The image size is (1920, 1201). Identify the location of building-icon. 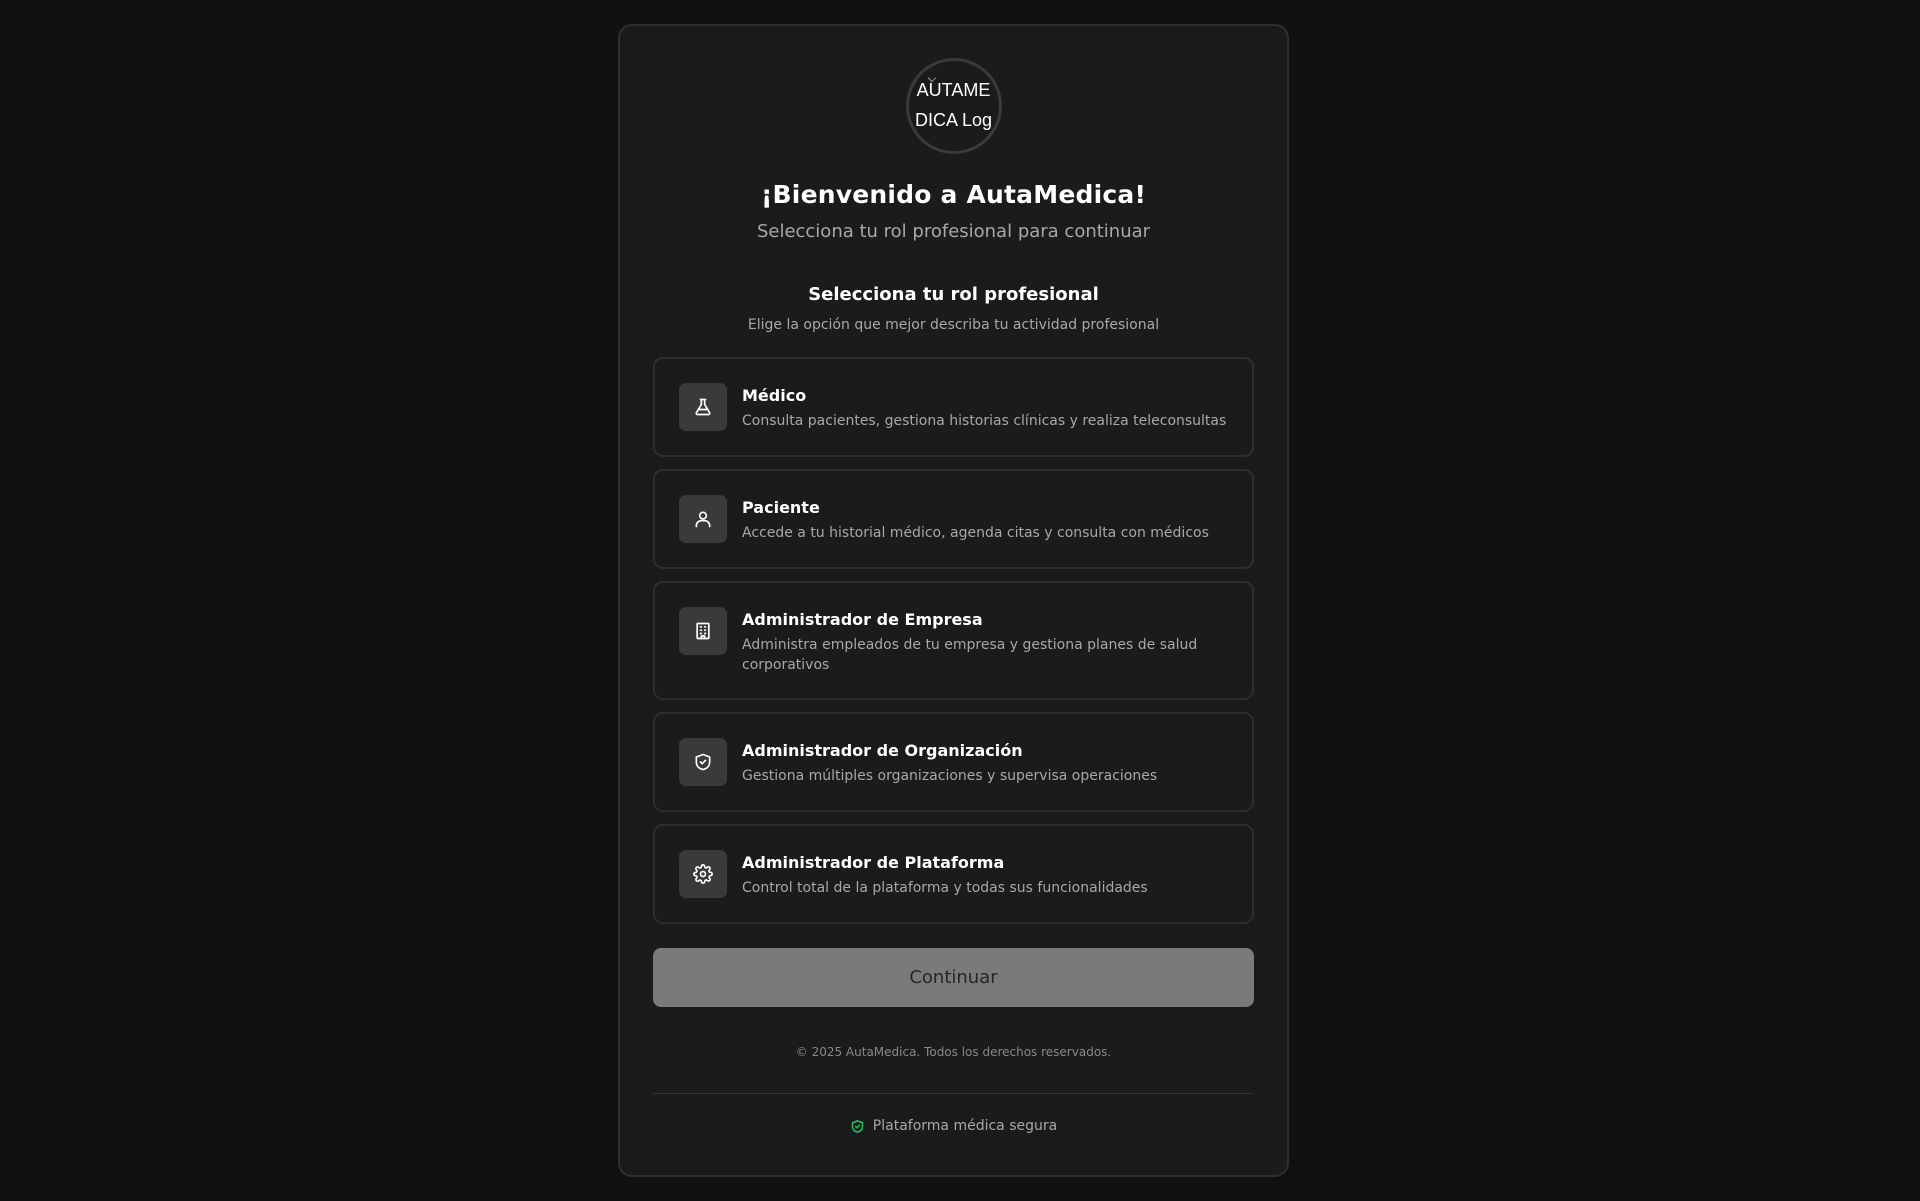
(703, 631).